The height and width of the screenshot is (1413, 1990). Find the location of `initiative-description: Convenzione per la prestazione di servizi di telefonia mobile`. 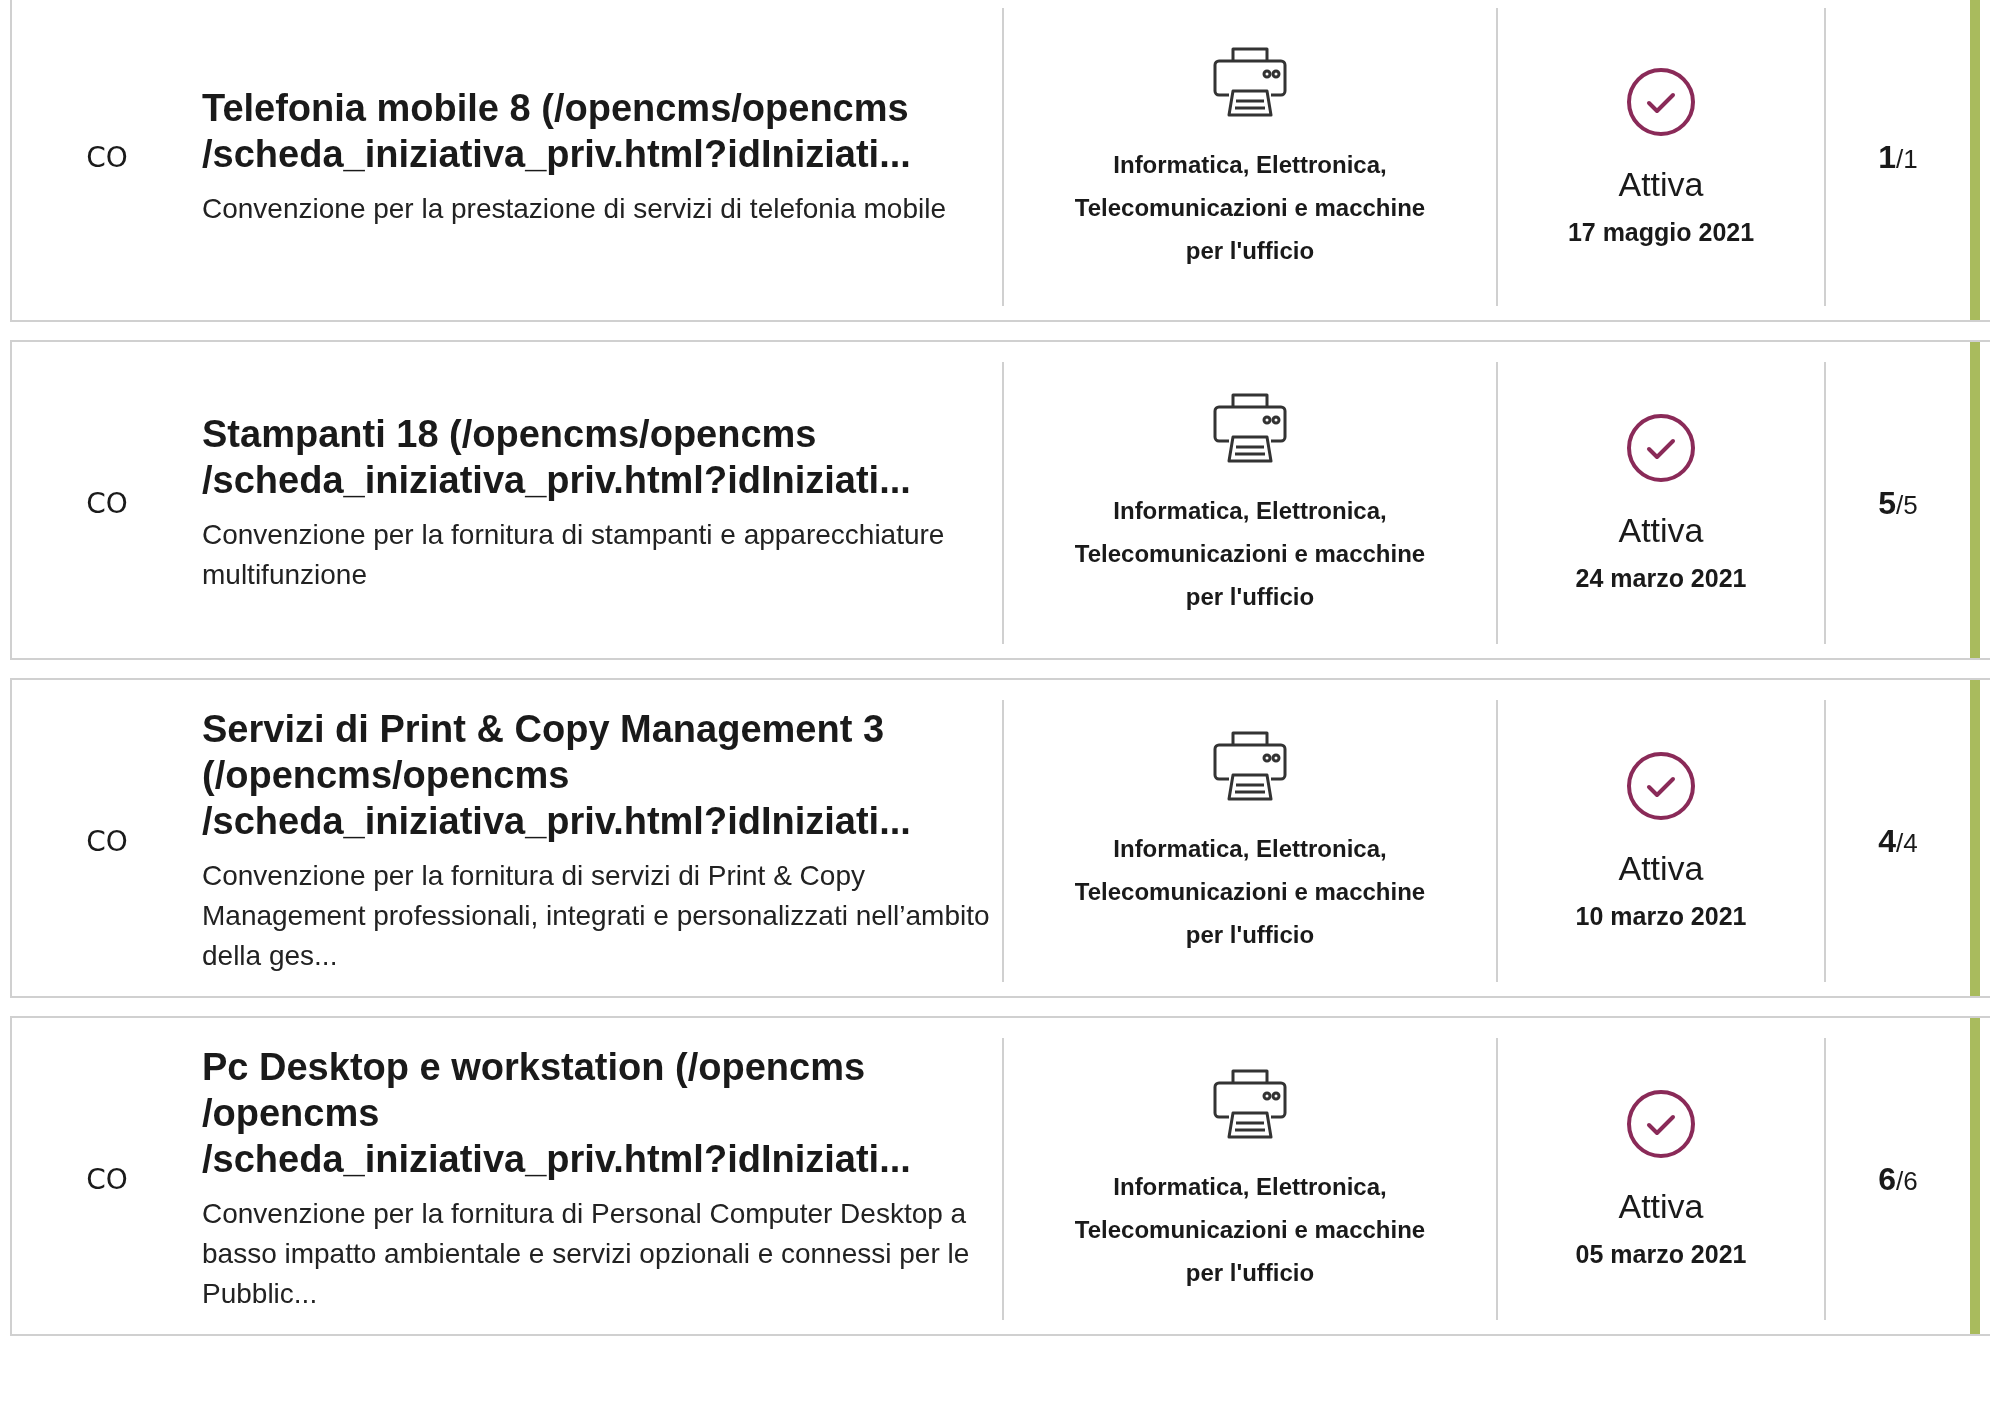

initiative-description: Convenzione per la prestazione di servizi di telefonia mobile is located at coordinates (574, 209).